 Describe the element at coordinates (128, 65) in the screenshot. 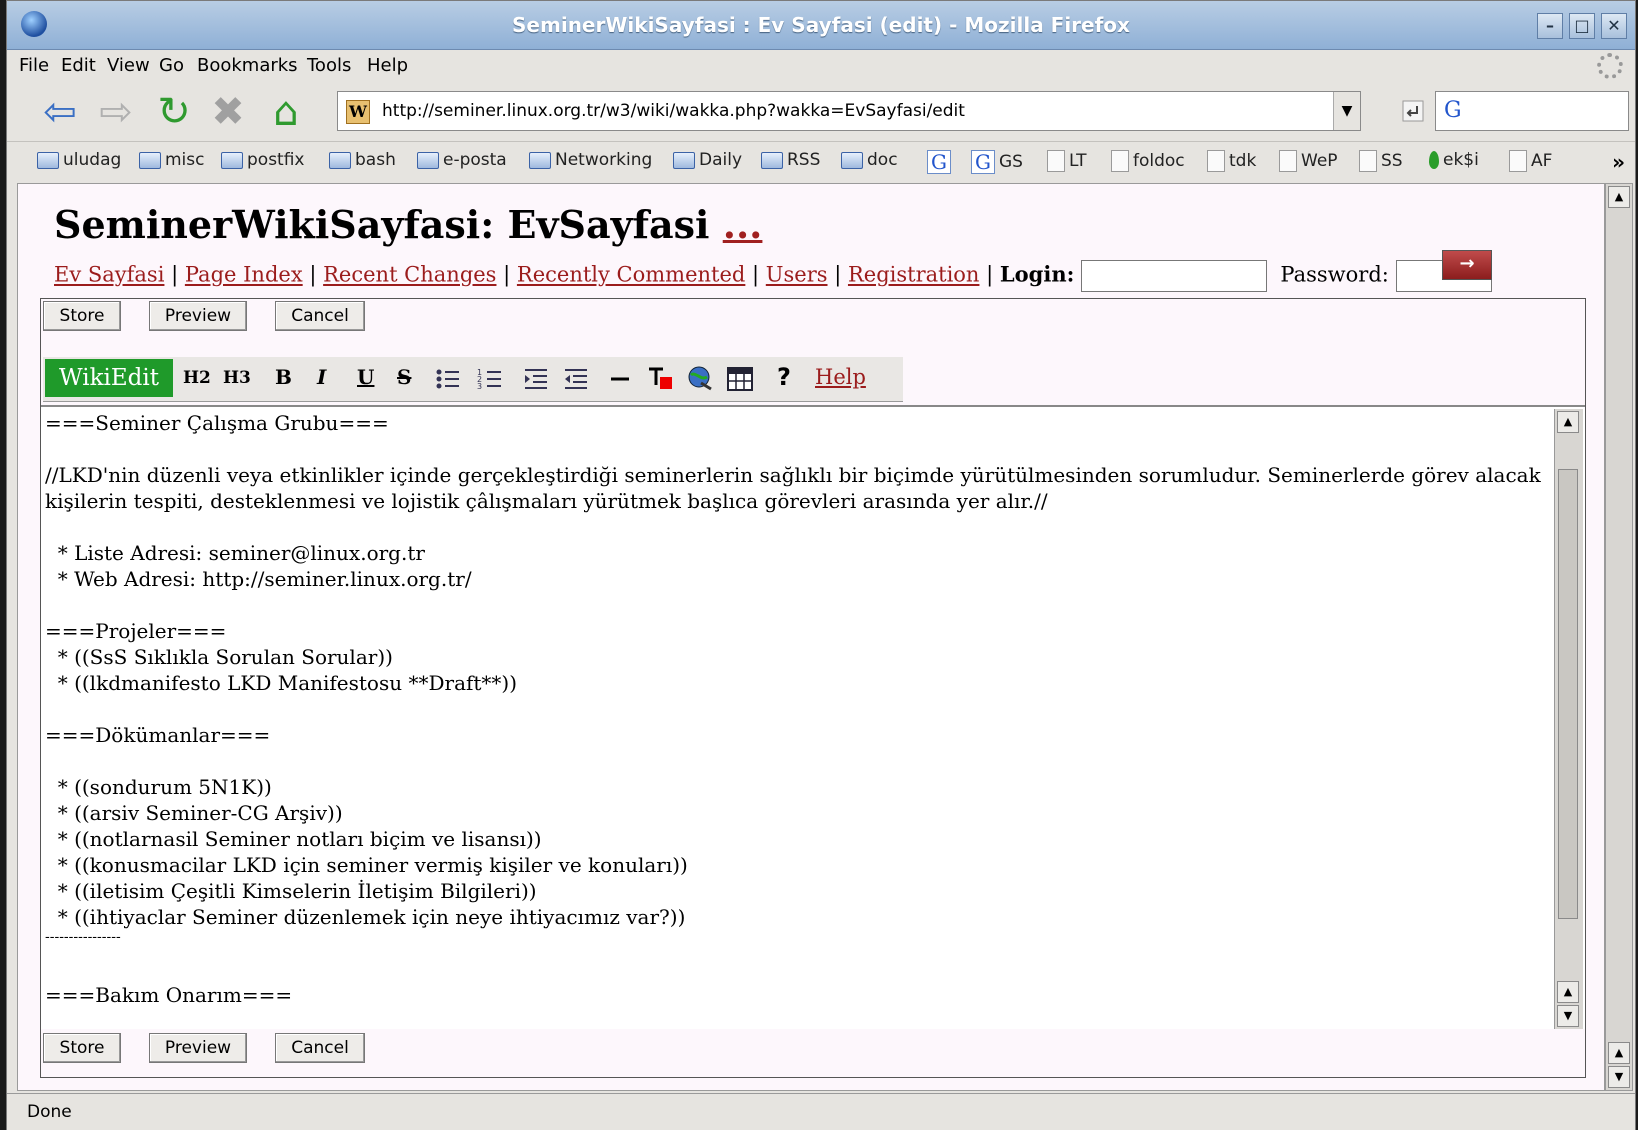

I see `menu-view: View` at that location.